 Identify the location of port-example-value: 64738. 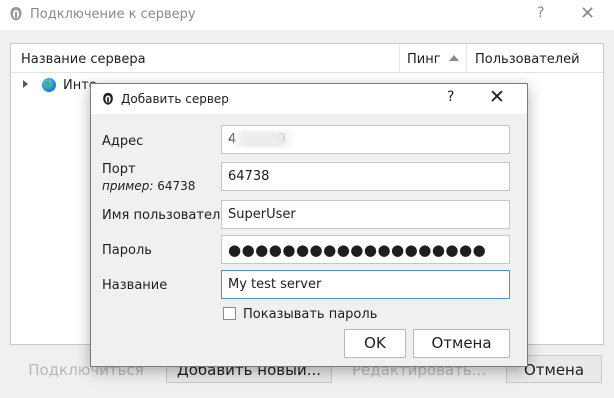
(176, 186).